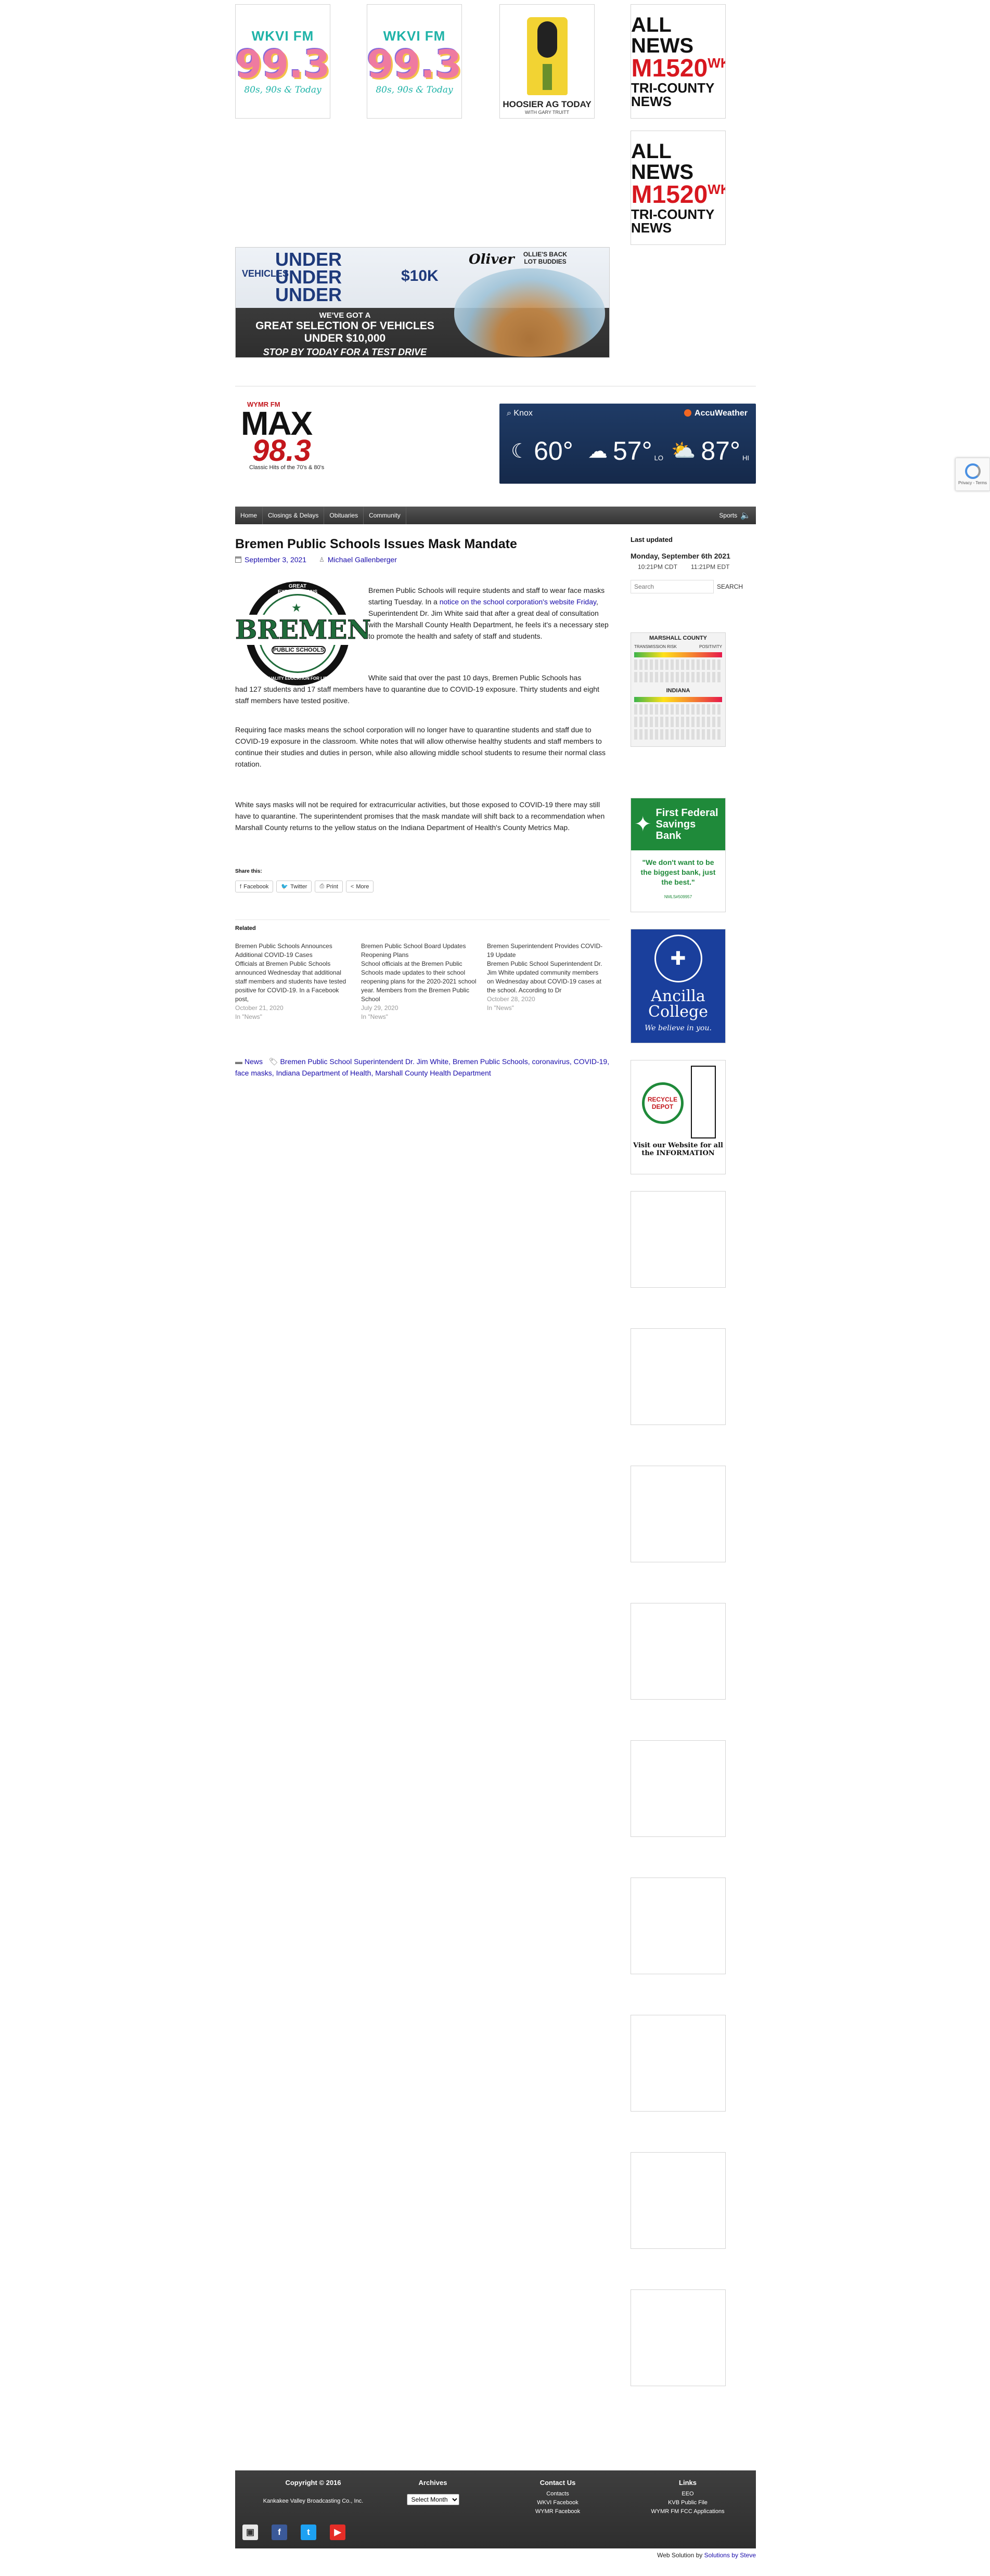 This screenshot has height=2576, width=990. Describe the element at coordinates (693, 567) in the screenshot. I see `last-updated-times: 10:21PM CDT 11:21PM EDT` at that location.